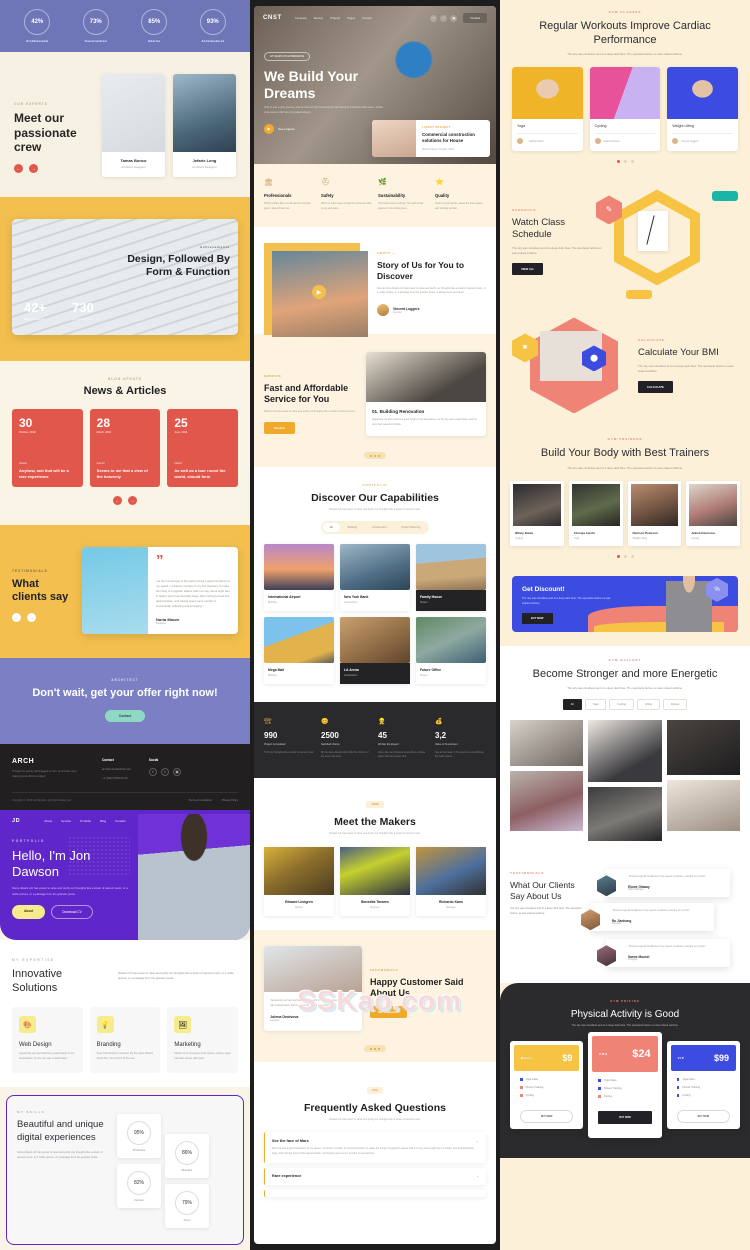 This screenshot has width=750, height=1250. Describe the element at coordinates (103, 821) in the screenshot. I see `jd-nav-blog: Blog` at that location.